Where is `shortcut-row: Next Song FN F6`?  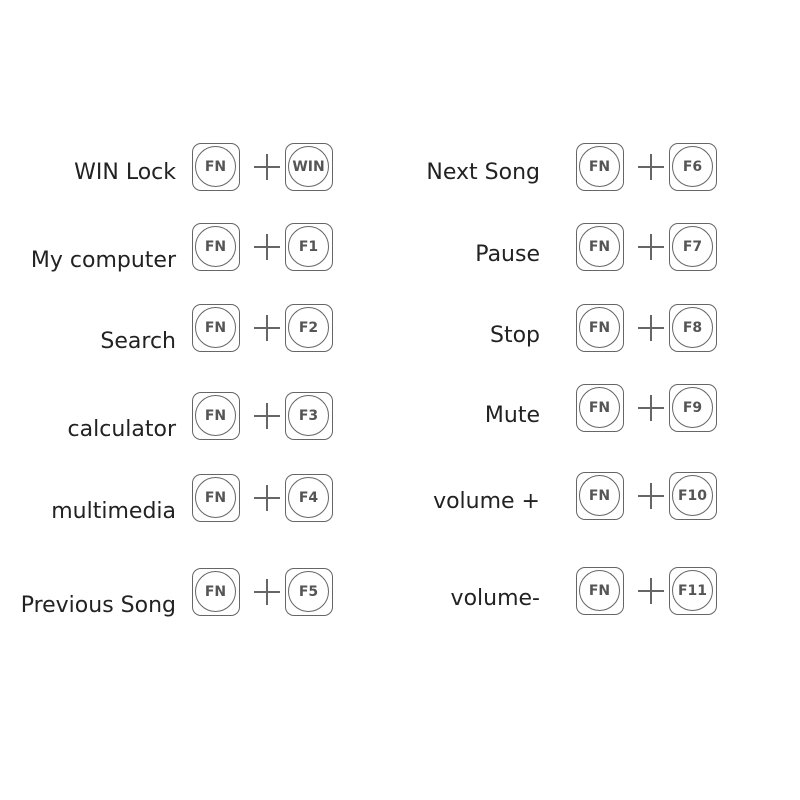 shortcut-row: Next Song FN F6 is located at coordinates (400, 169).